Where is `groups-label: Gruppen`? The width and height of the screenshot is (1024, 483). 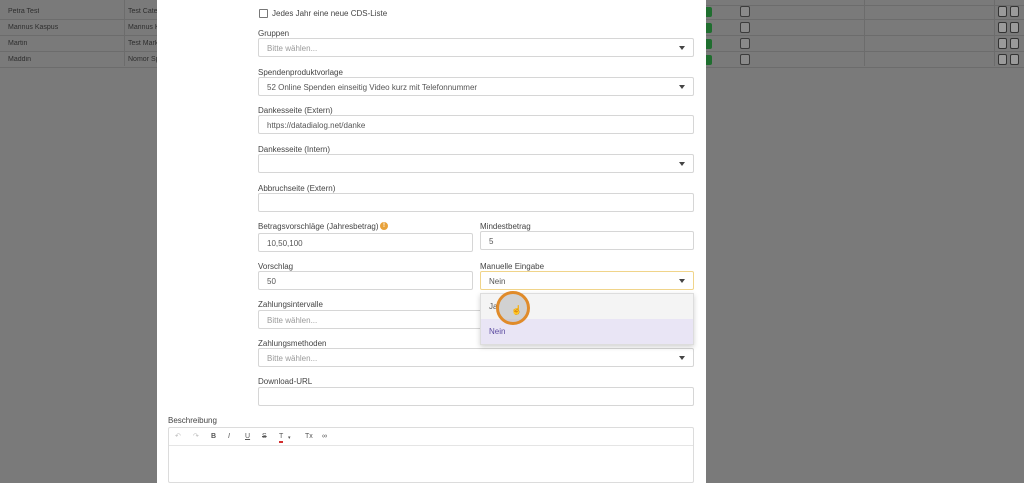 groups-label: Gruppen is located at coordinates (274, 33).